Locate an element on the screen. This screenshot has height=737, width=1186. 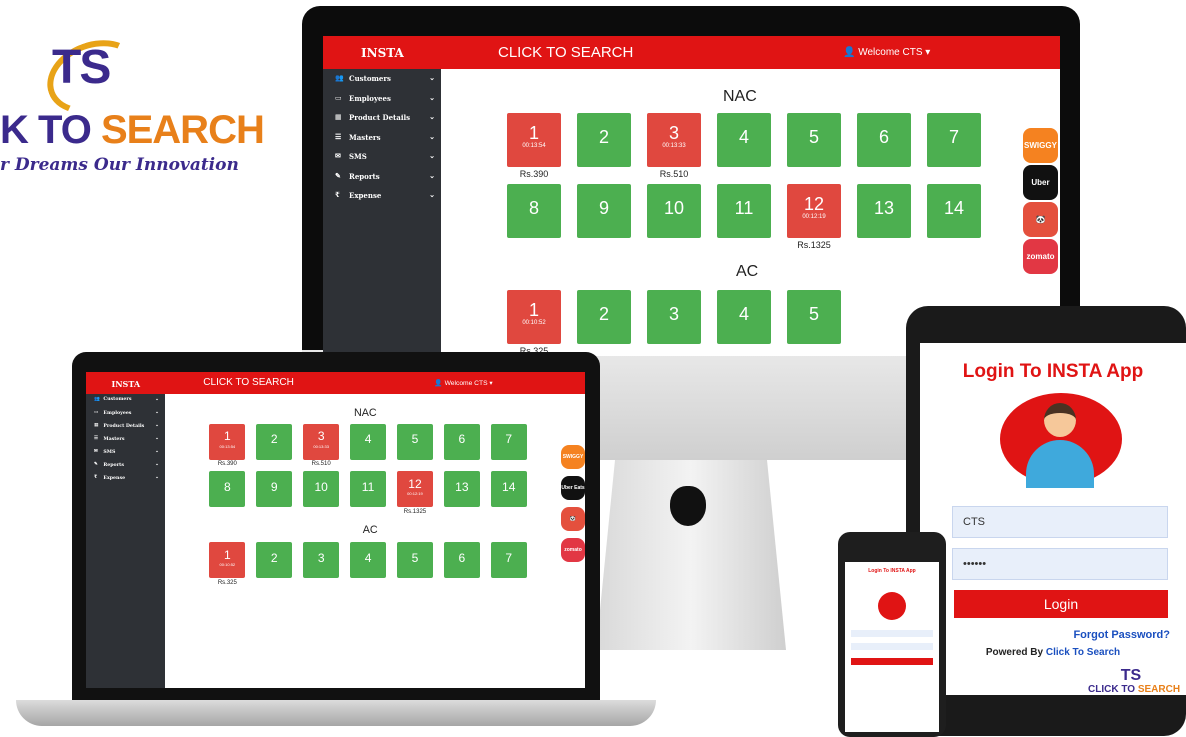
username-field: CTS is located at coordinates (1060, 522).